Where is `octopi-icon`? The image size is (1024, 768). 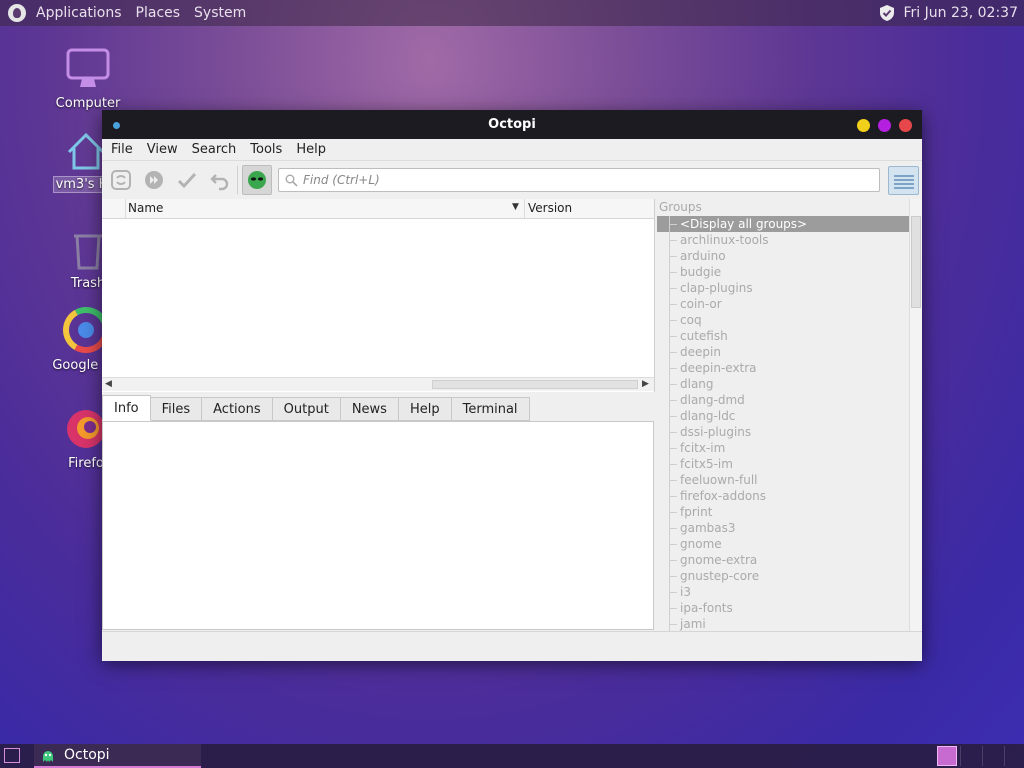
octopi-icon is located at coordinates (48, 756).